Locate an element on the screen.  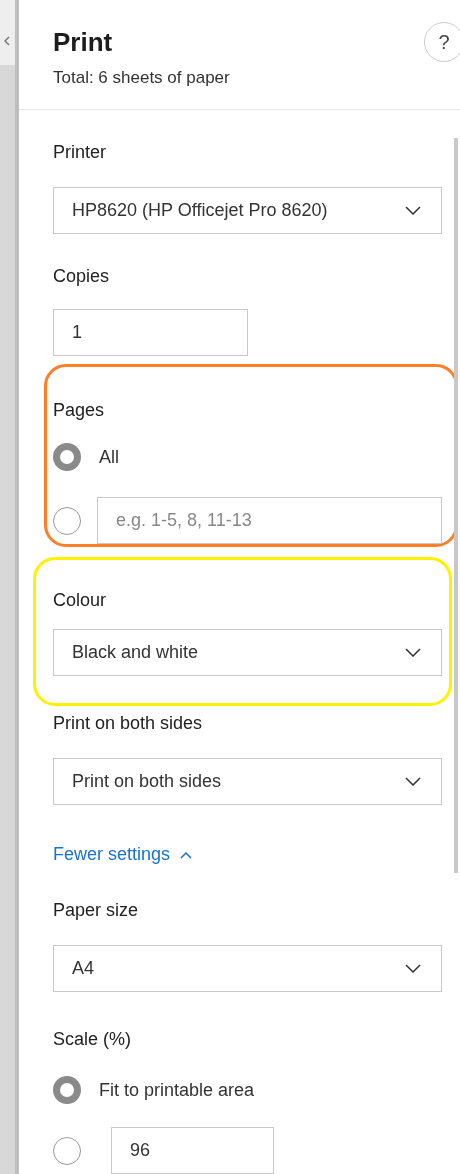
section-label: Colour is located at coordinates (80, 600).